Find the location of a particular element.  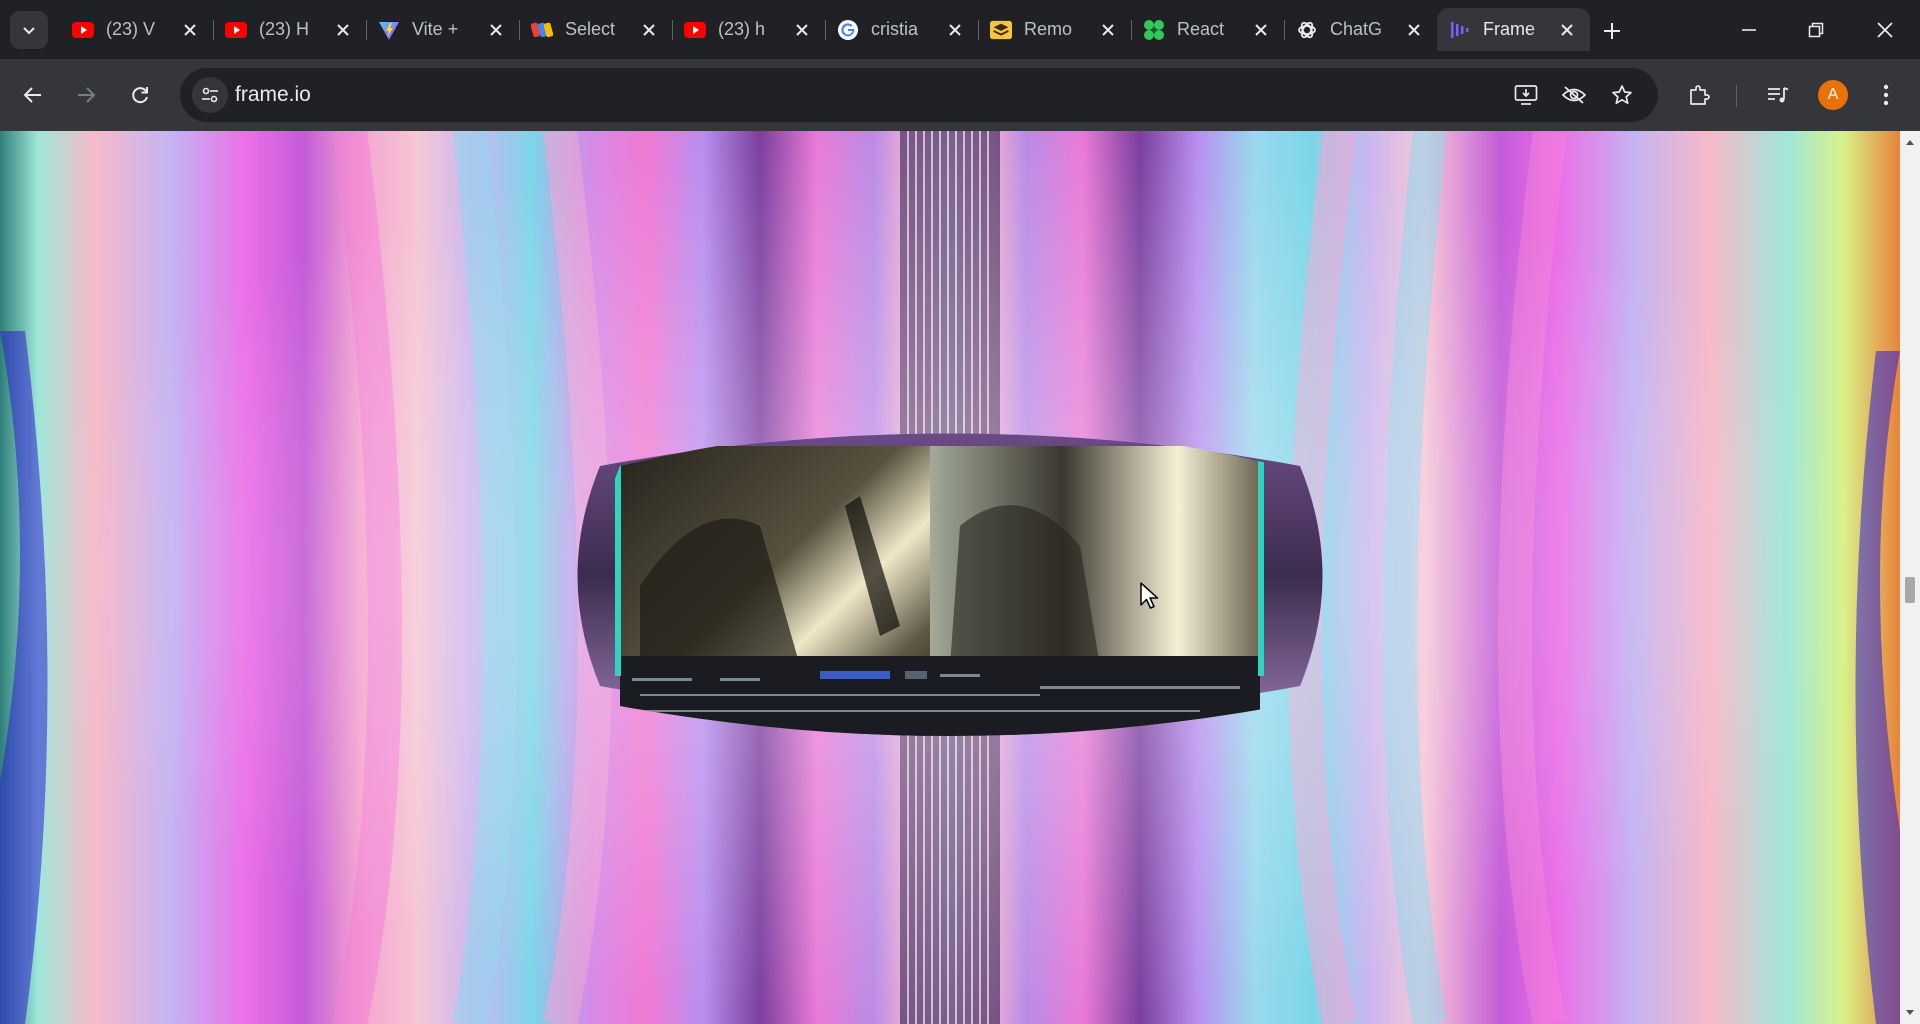

arrow-right-icon is located at coordinates (87, 95).